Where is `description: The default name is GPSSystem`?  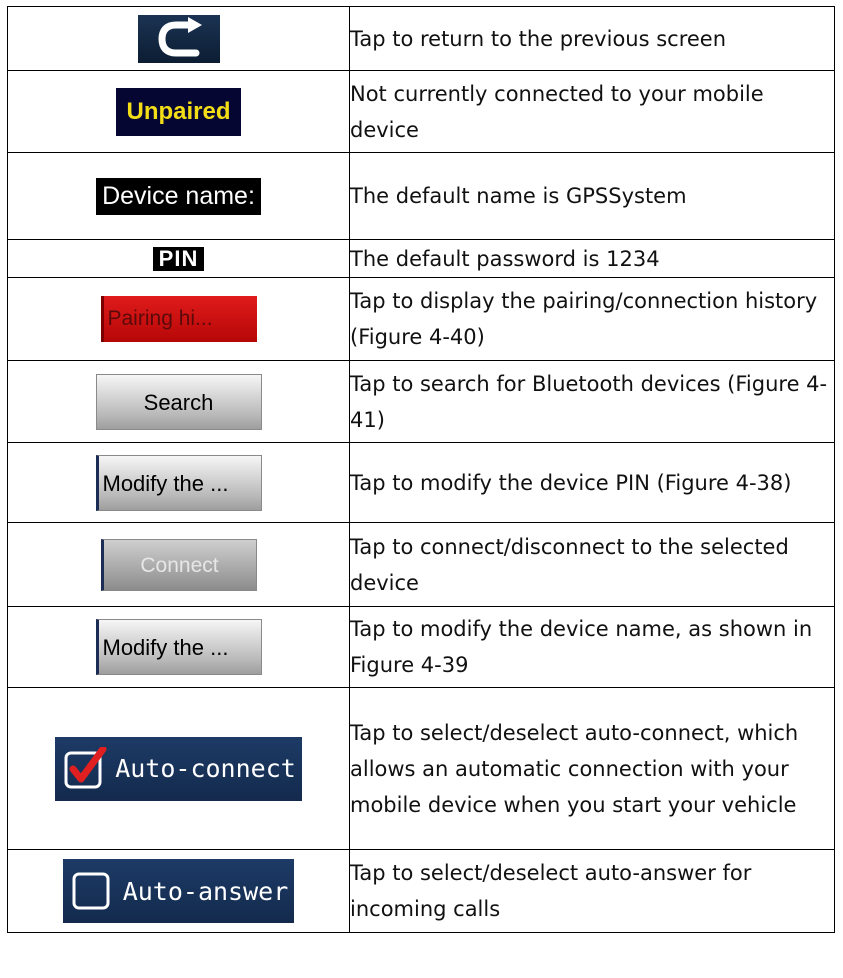 description: The default name is GPSSystem is located at coordinates (592, 196).